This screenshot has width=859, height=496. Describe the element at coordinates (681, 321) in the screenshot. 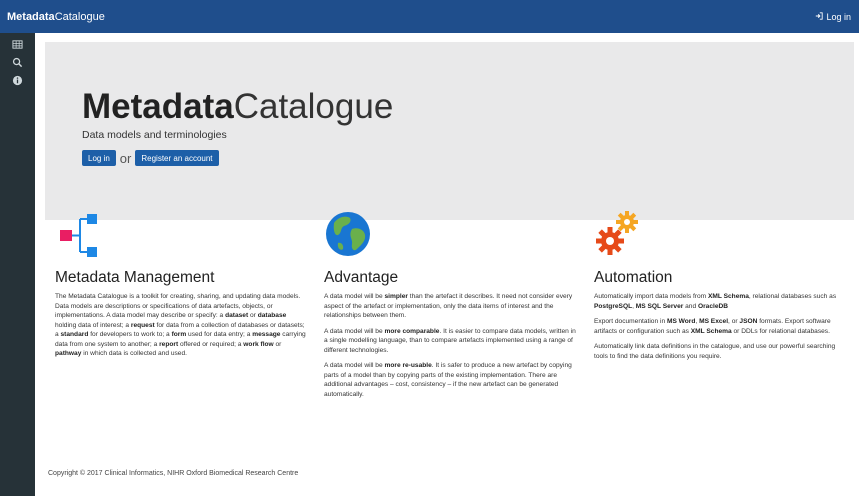

I see `bold-term: MS Word` at that location.